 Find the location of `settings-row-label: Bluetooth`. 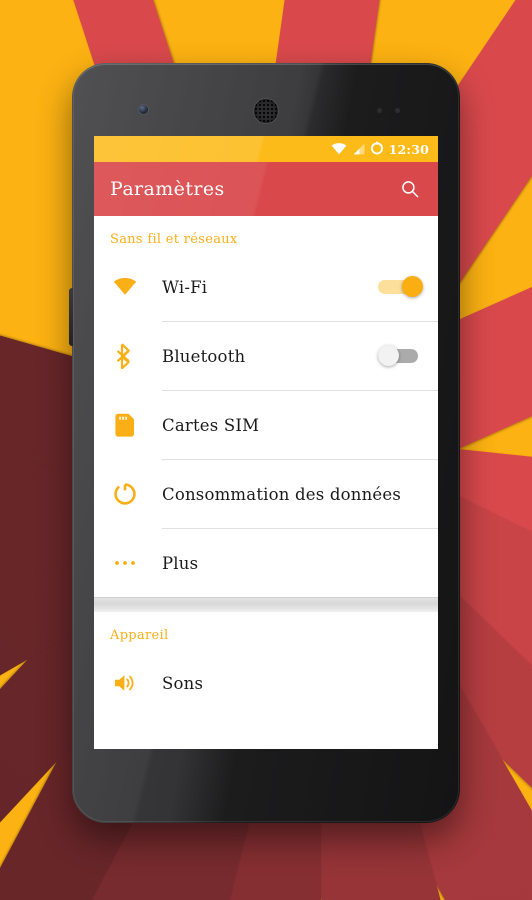

settings-row-label: Bluetooth is located at coordinates (204, 356).